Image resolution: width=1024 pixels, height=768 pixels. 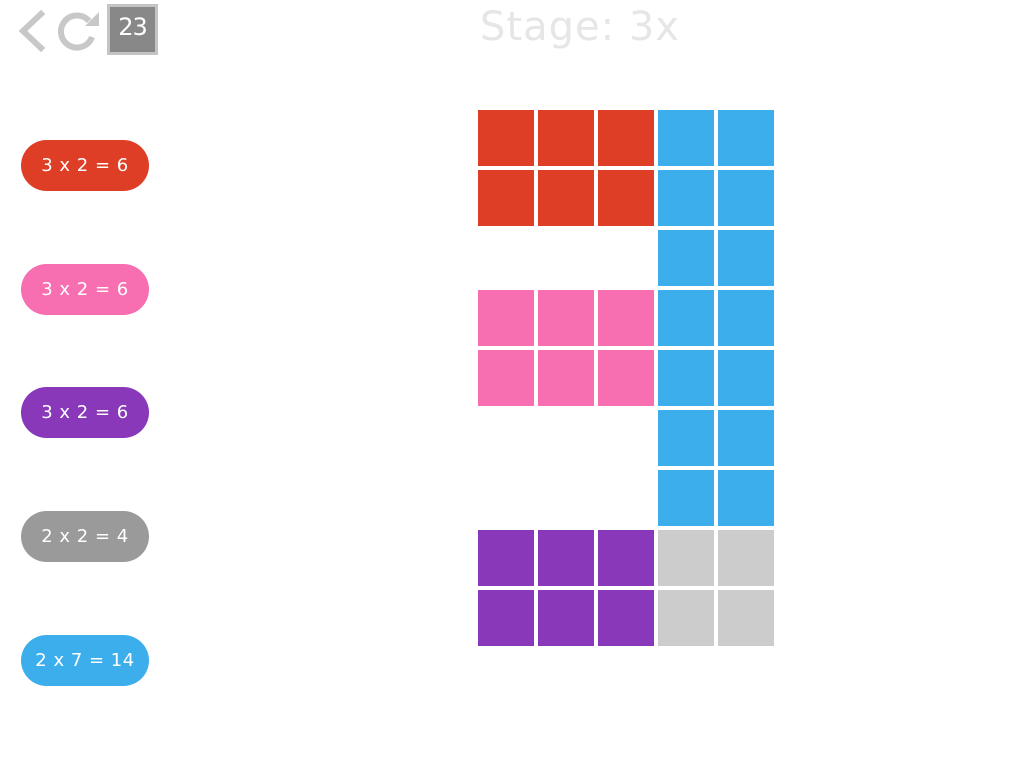 What do you see at coordinates (85, 536) in the screenshot?
I see `equation-pill: 2 x 2 = 4` at bounding box center [85, 536].